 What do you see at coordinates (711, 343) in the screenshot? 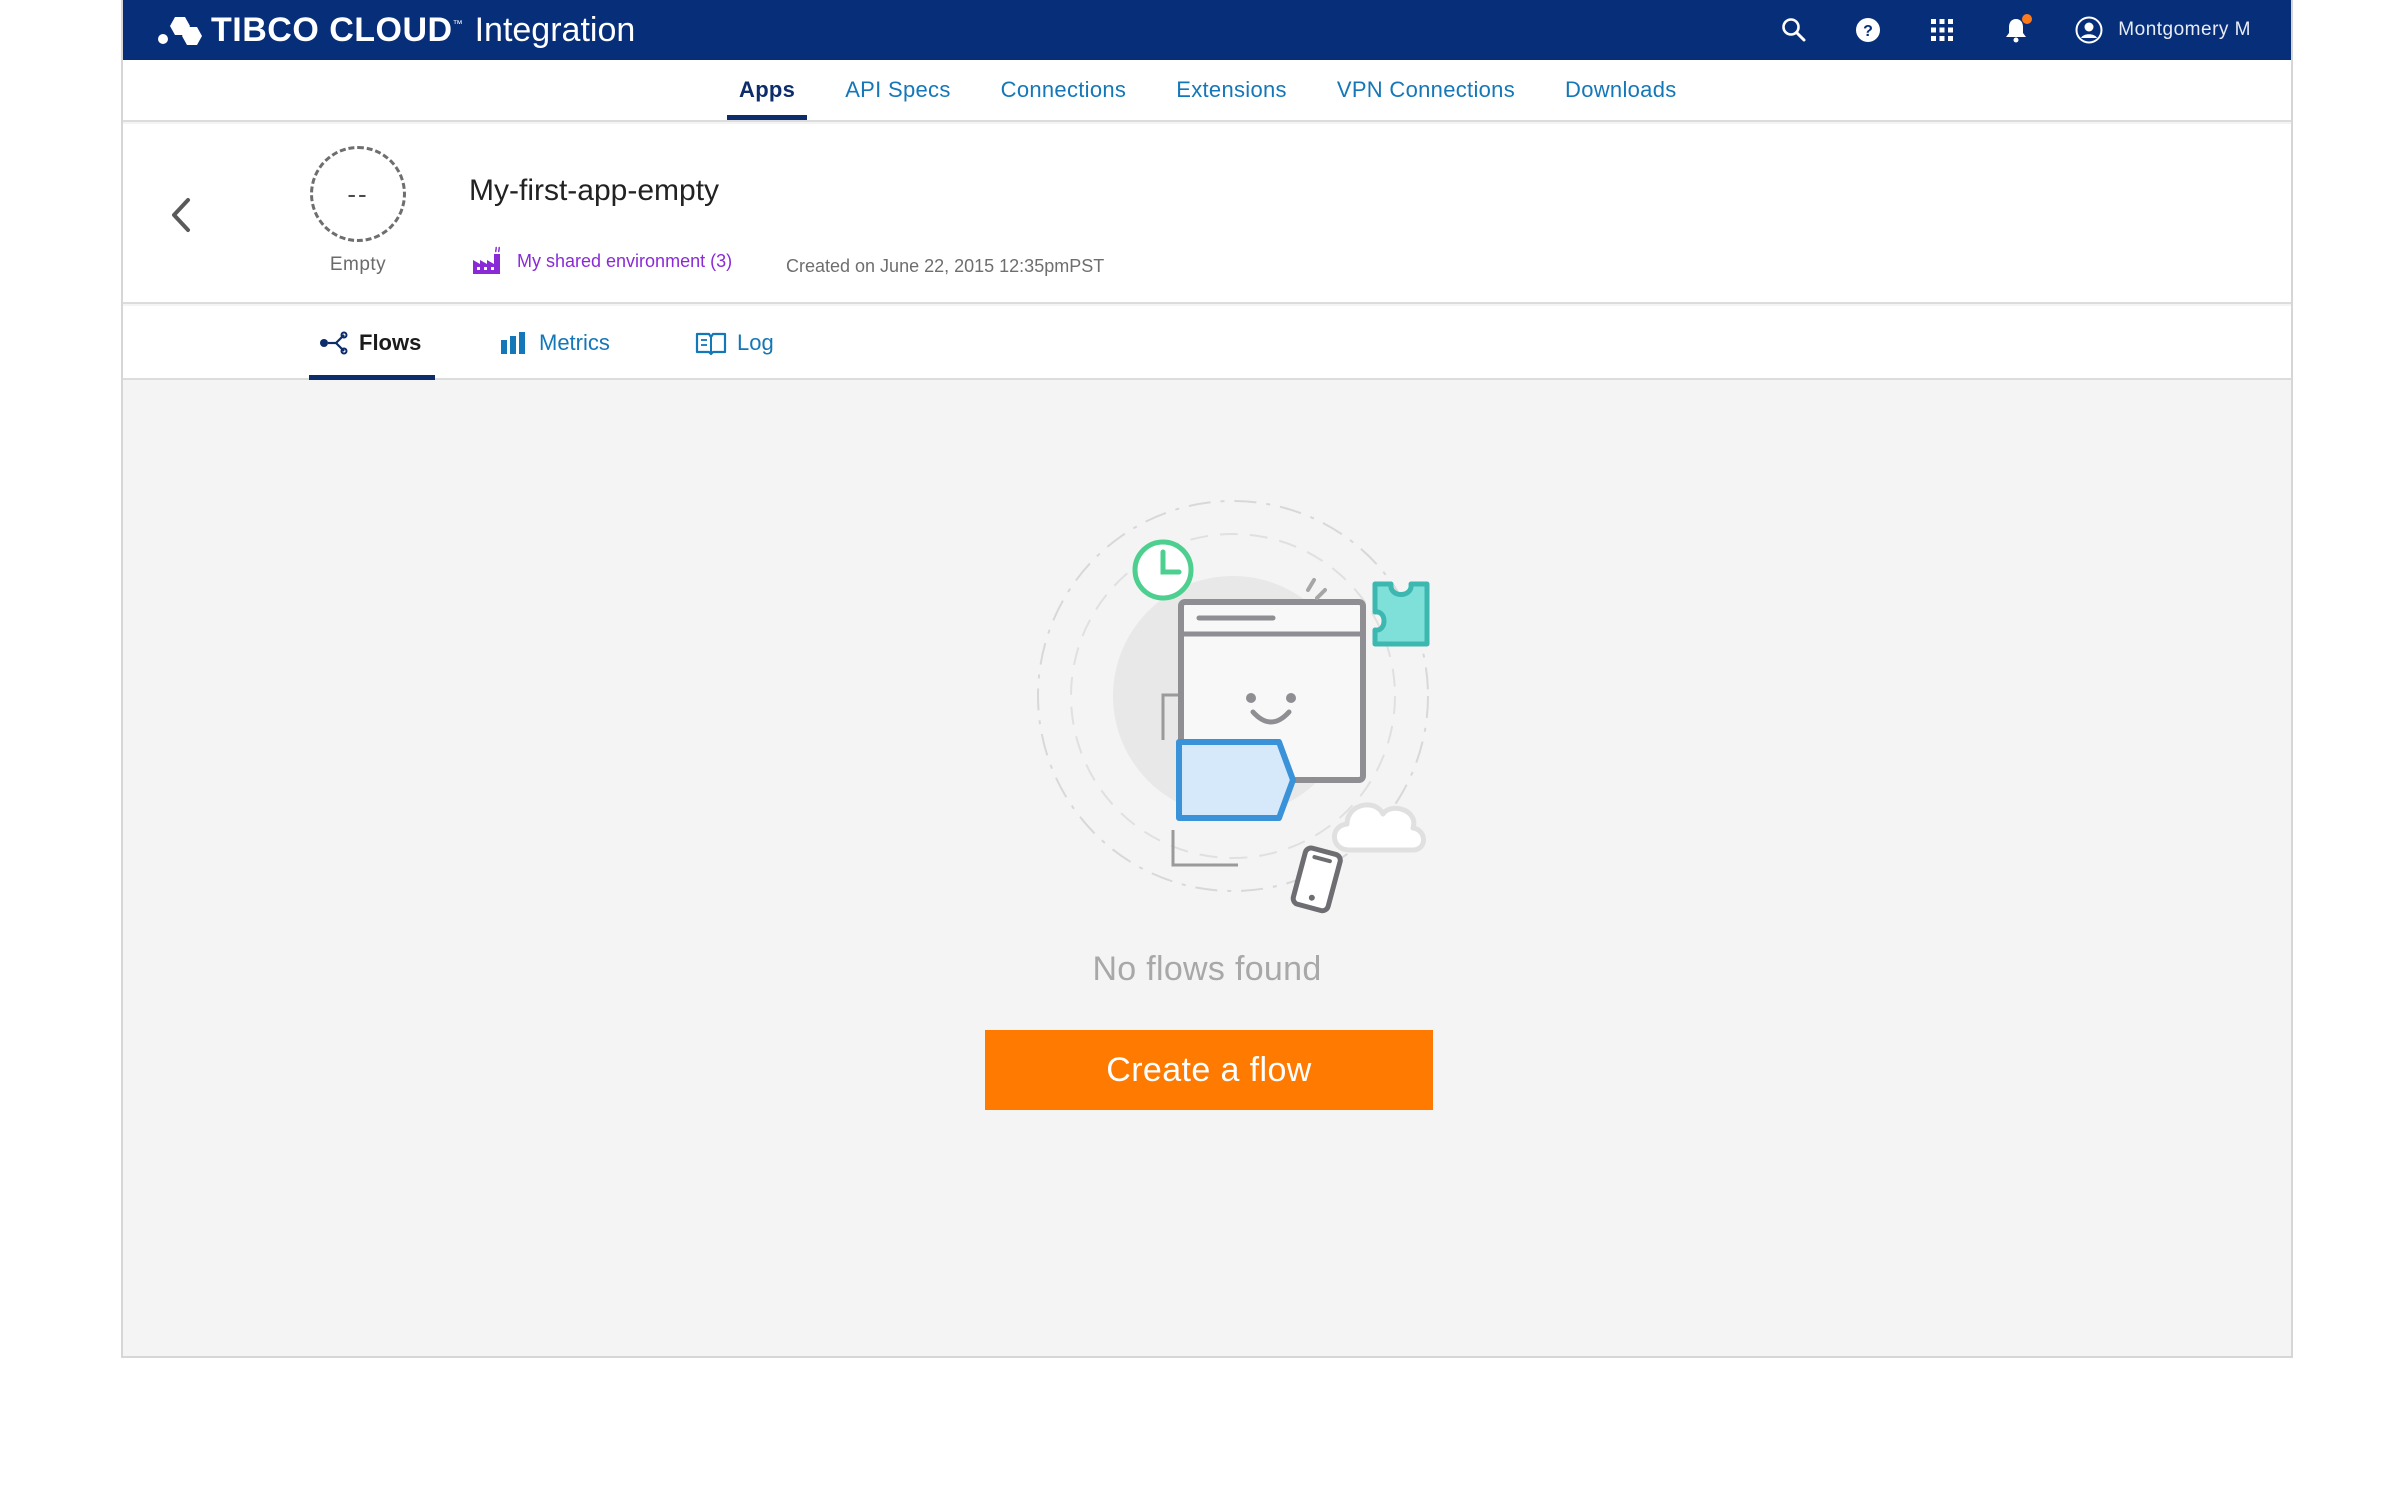
I see `open-book-icon` at bounding box center [711, 343].